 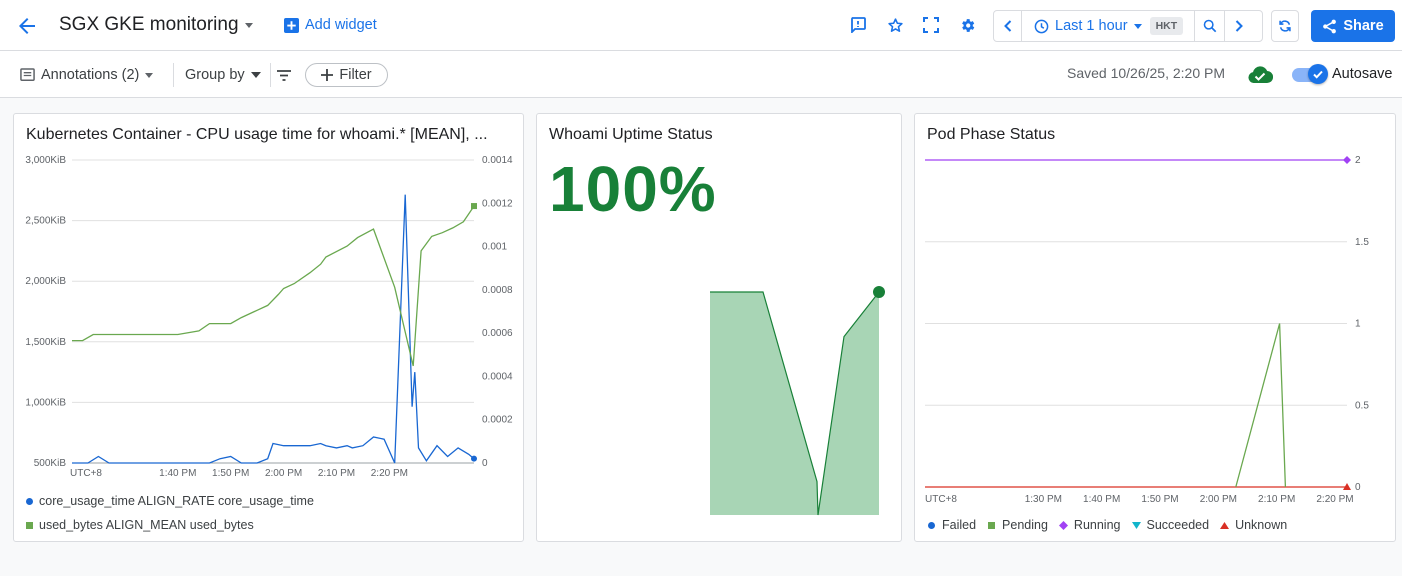 What do you see at coordinates (177, 473) in the screenshot?
I see `x-tick-label: 1:40 PM` at bounding box center [177, 473].